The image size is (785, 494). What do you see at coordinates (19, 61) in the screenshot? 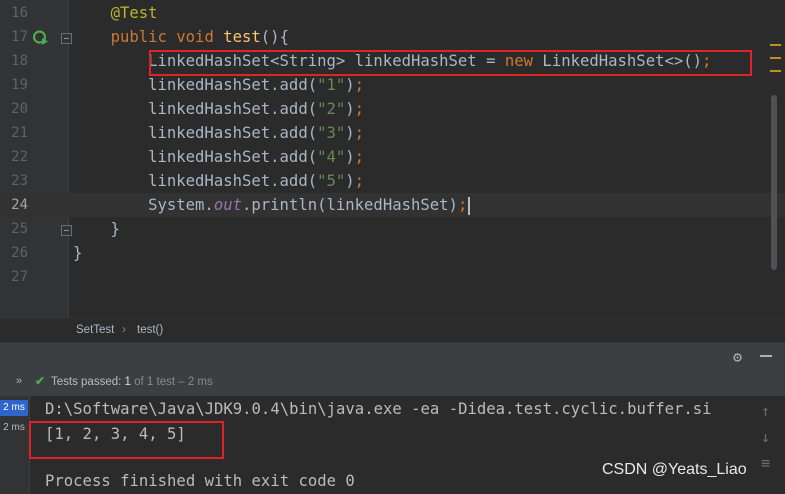
I see `line-number: 18` at bounding box center [19, 61].